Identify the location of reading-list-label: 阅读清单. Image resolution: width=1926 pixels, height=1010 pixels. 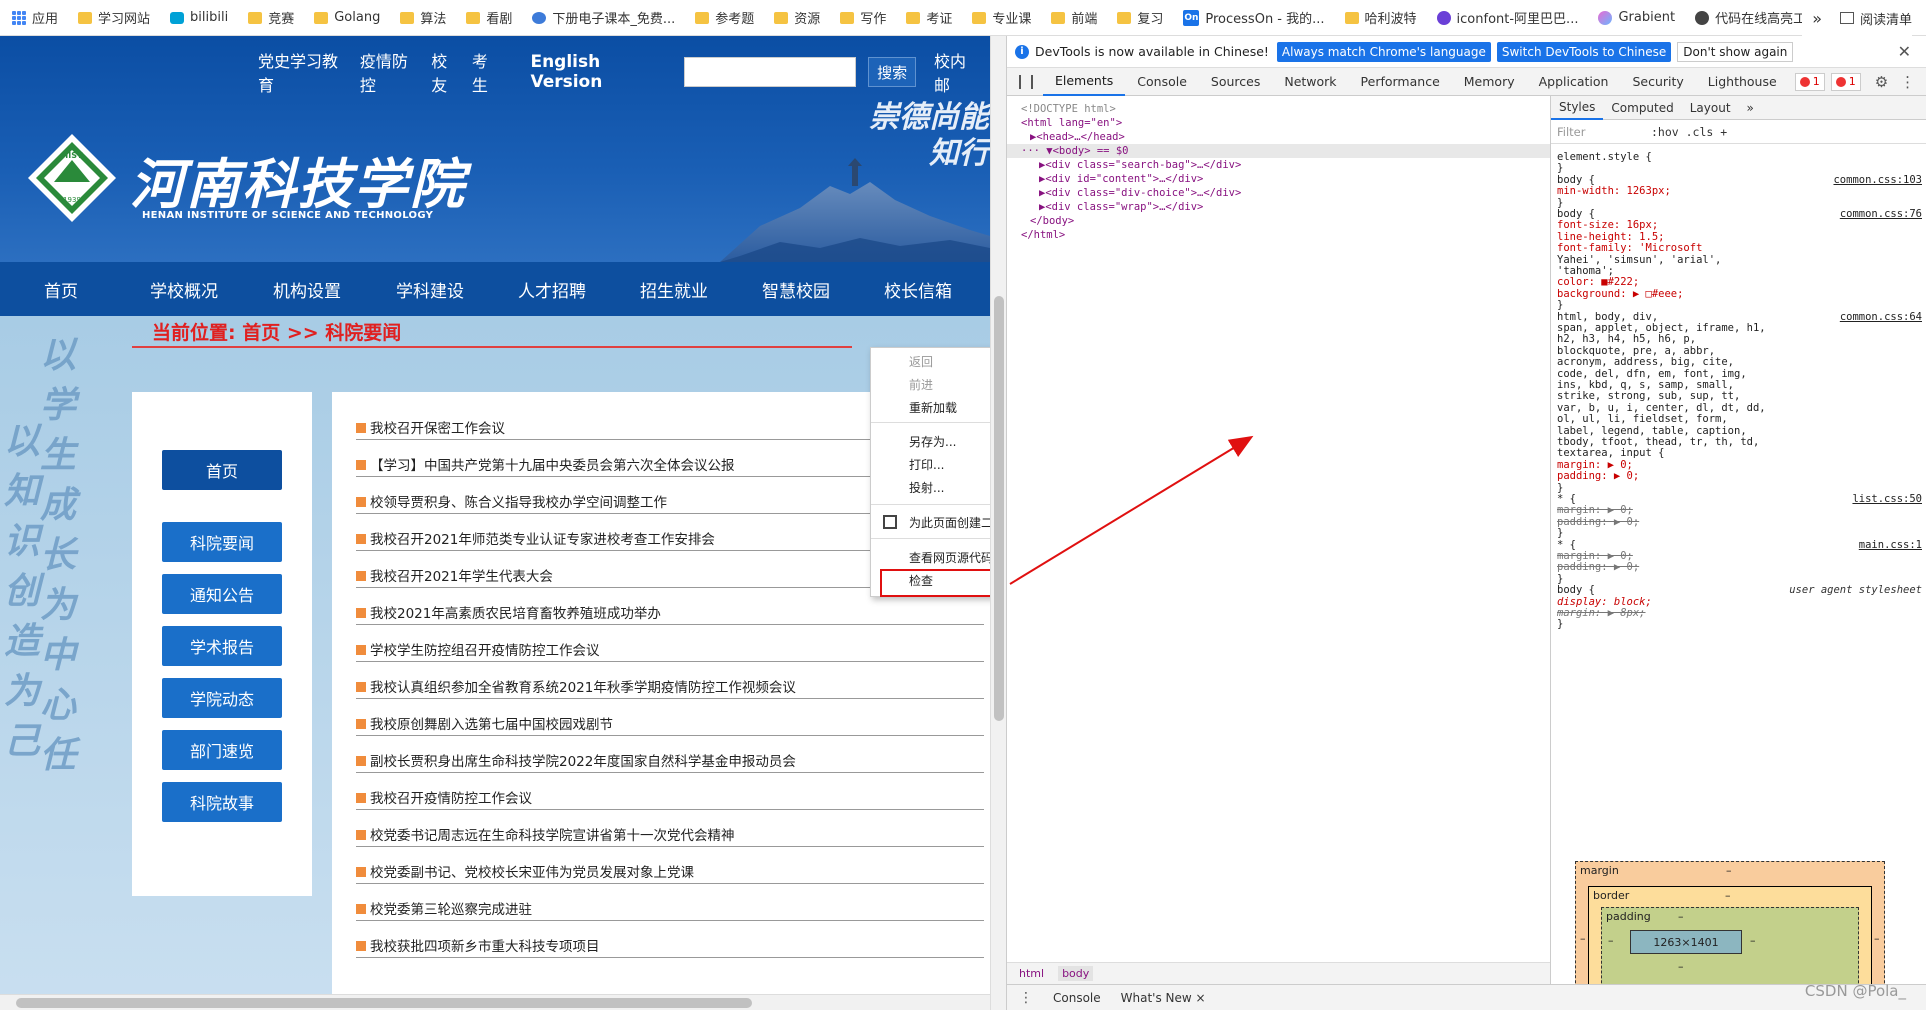
(1886, 18).